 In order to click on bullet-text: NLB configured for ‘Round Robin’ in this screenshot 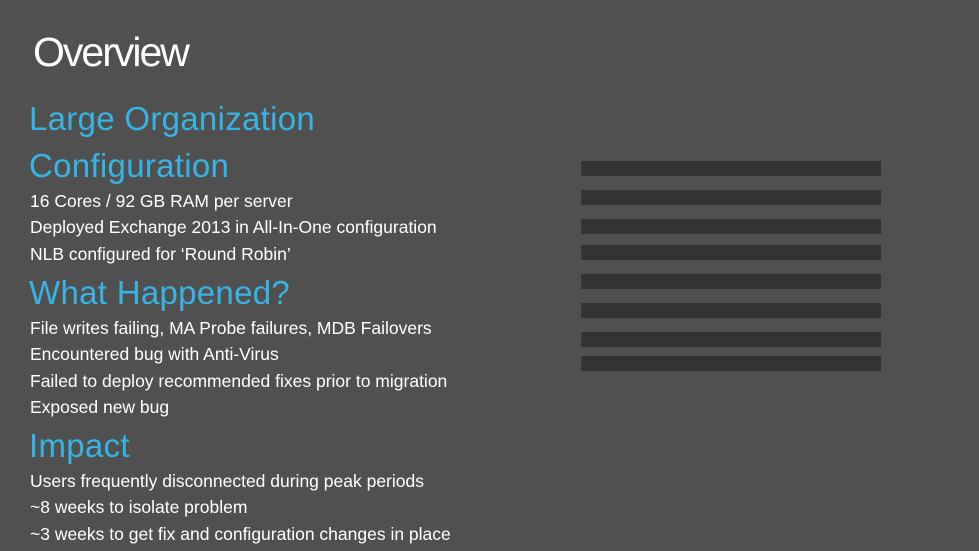, I will do `click(160, 254)`.